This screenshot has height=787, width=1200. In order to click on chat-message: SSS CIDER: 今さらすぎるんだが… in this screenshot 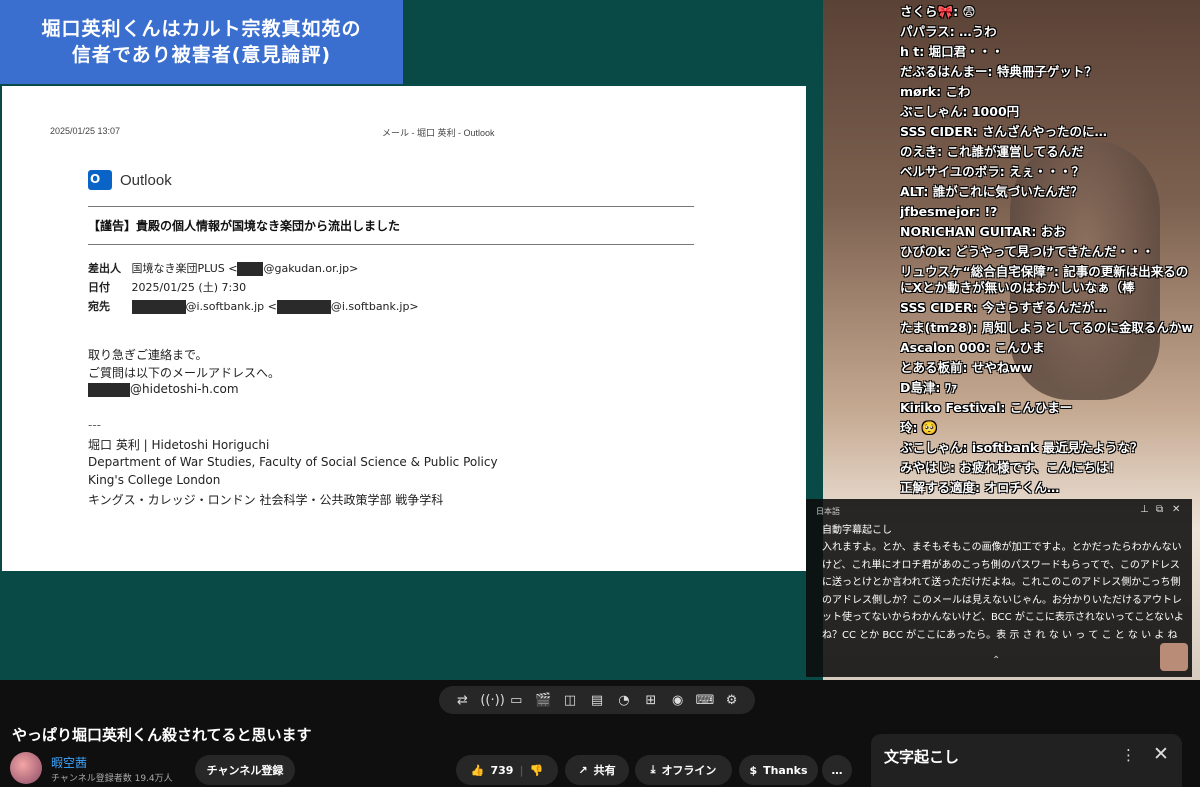, I will do `click(1003, 307)`.